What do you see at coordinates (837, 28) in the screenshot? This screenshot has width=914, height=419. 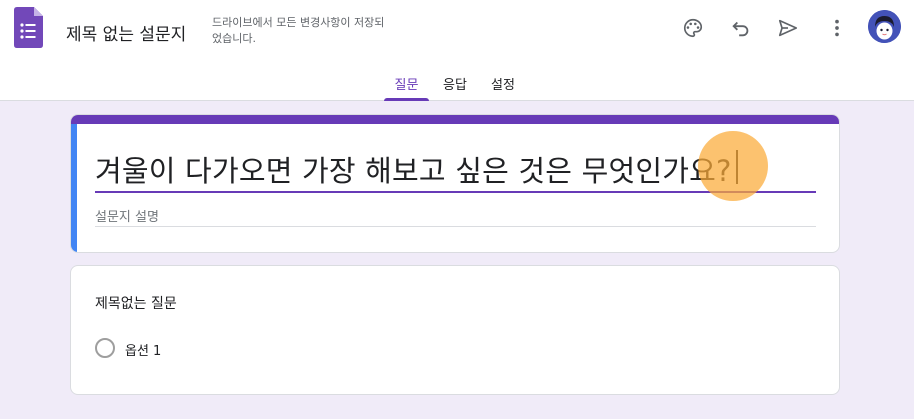 I see `more-vert-icon` at bounding box center [837, 28].